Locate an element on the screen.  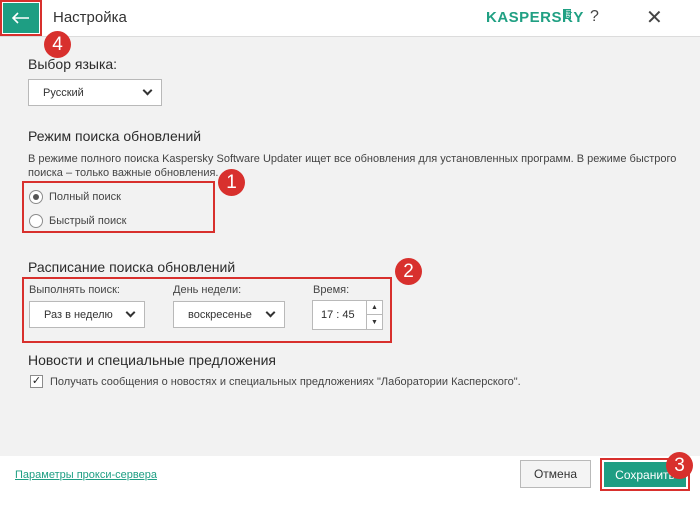
spin-down-icon: ▼ is located at coordinates (374, 322).